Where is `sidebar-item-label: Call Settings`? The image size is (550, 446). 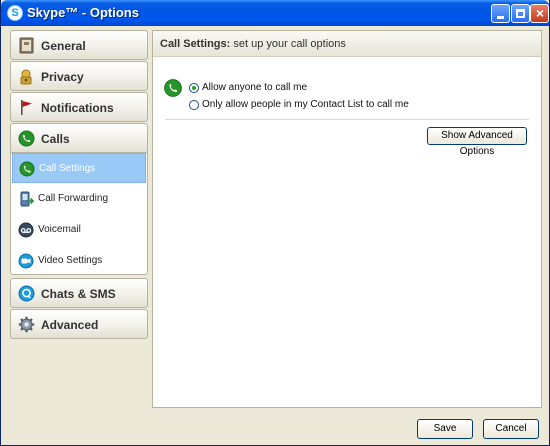
sidebar-item-label: Call Settings is located at coordinates (67, 168).